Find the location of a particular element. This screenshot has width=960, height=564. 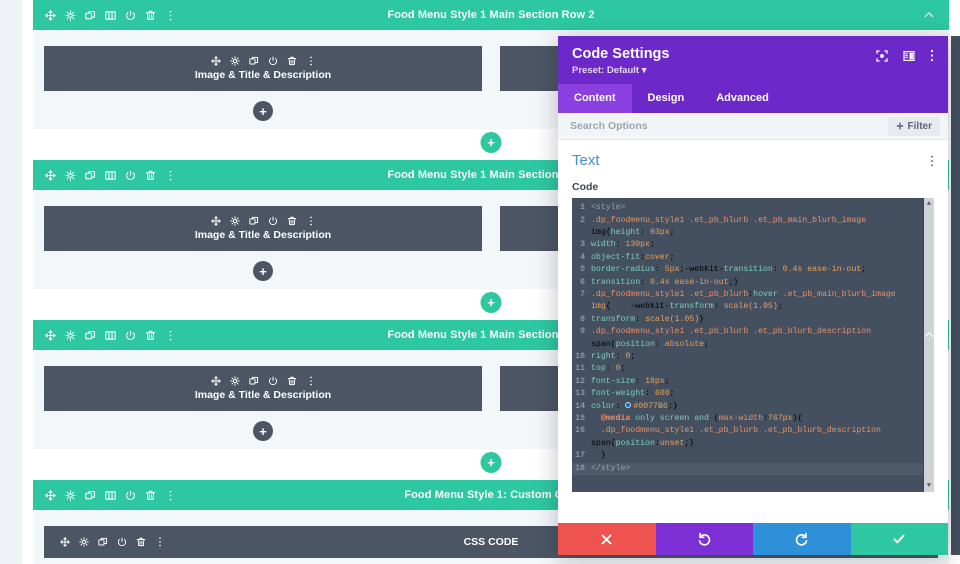

tab-design: Design is located at coordinates (666, 98).